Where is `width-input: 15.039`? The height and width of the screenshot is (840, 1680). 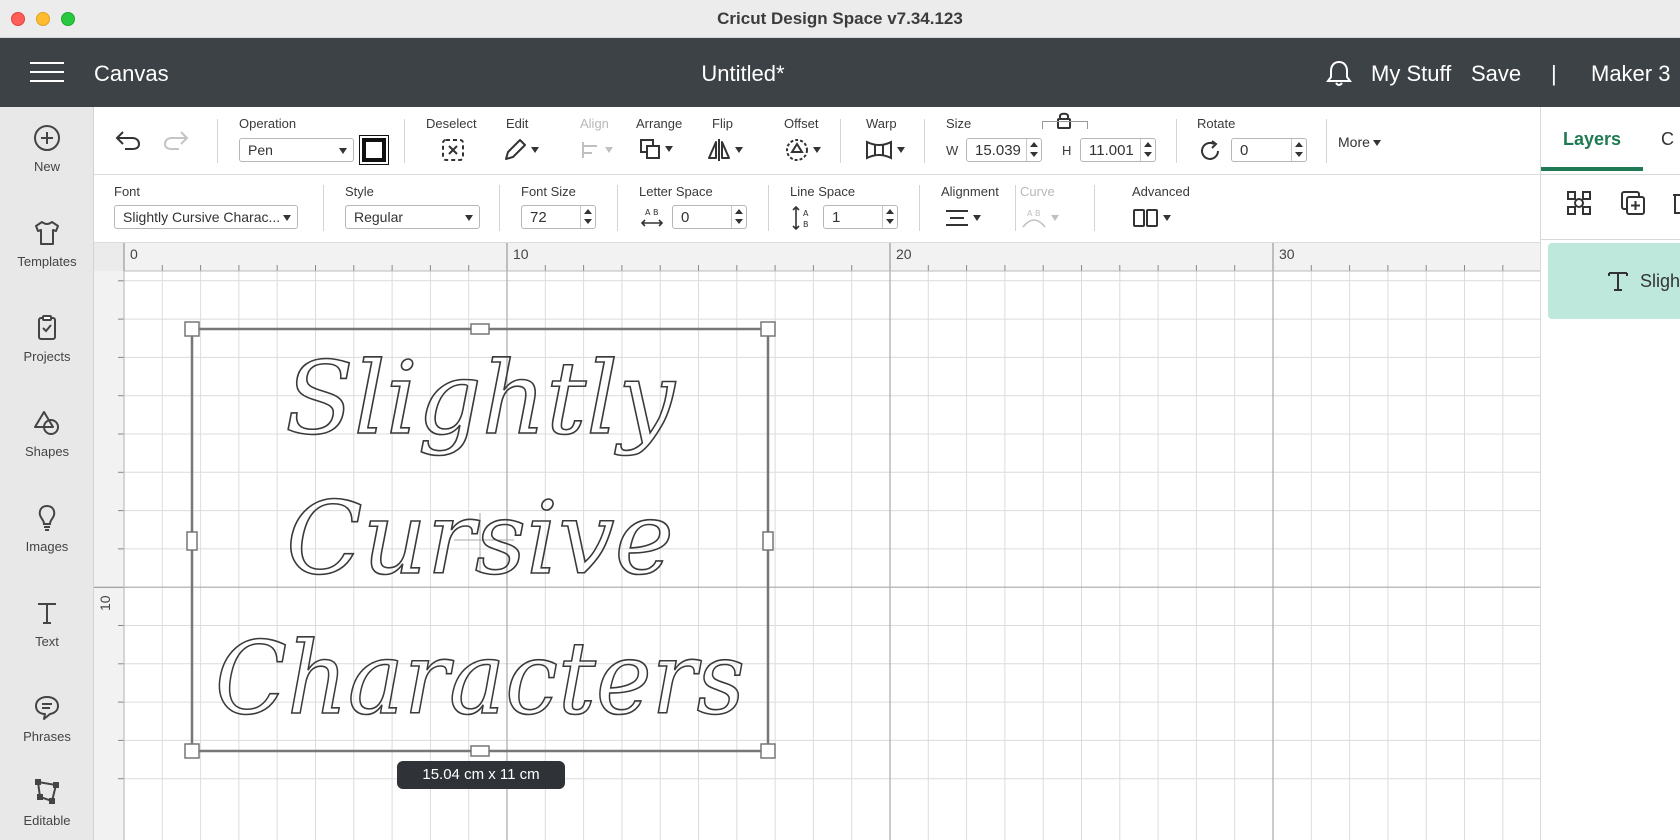 width-input: 15.039 is located at coordinates (1004, 150).